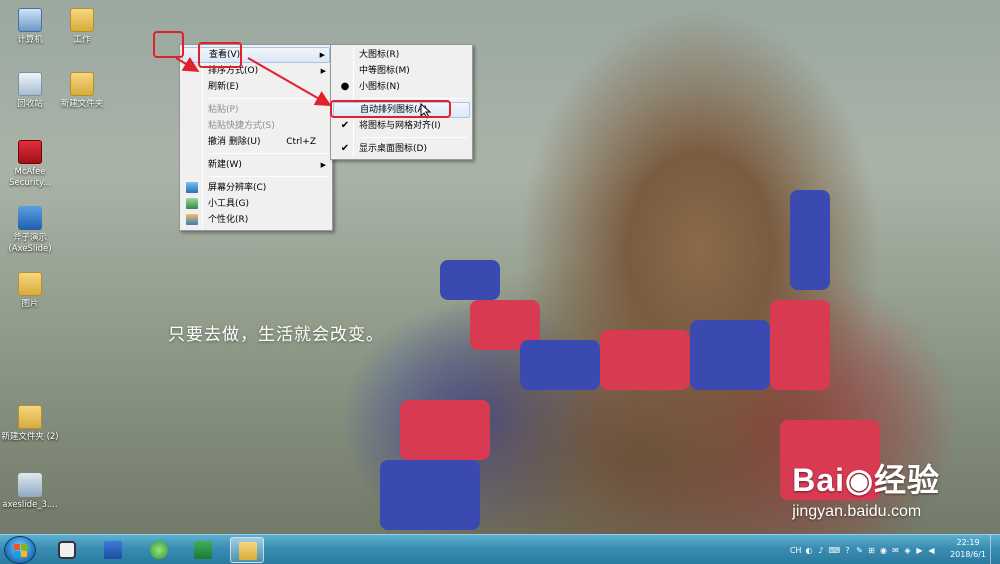 This screenshot has height=564, width=1000. Describe the element at coordinates (253, 81) in the screenshot. I see `annotation-arrows` at that location.